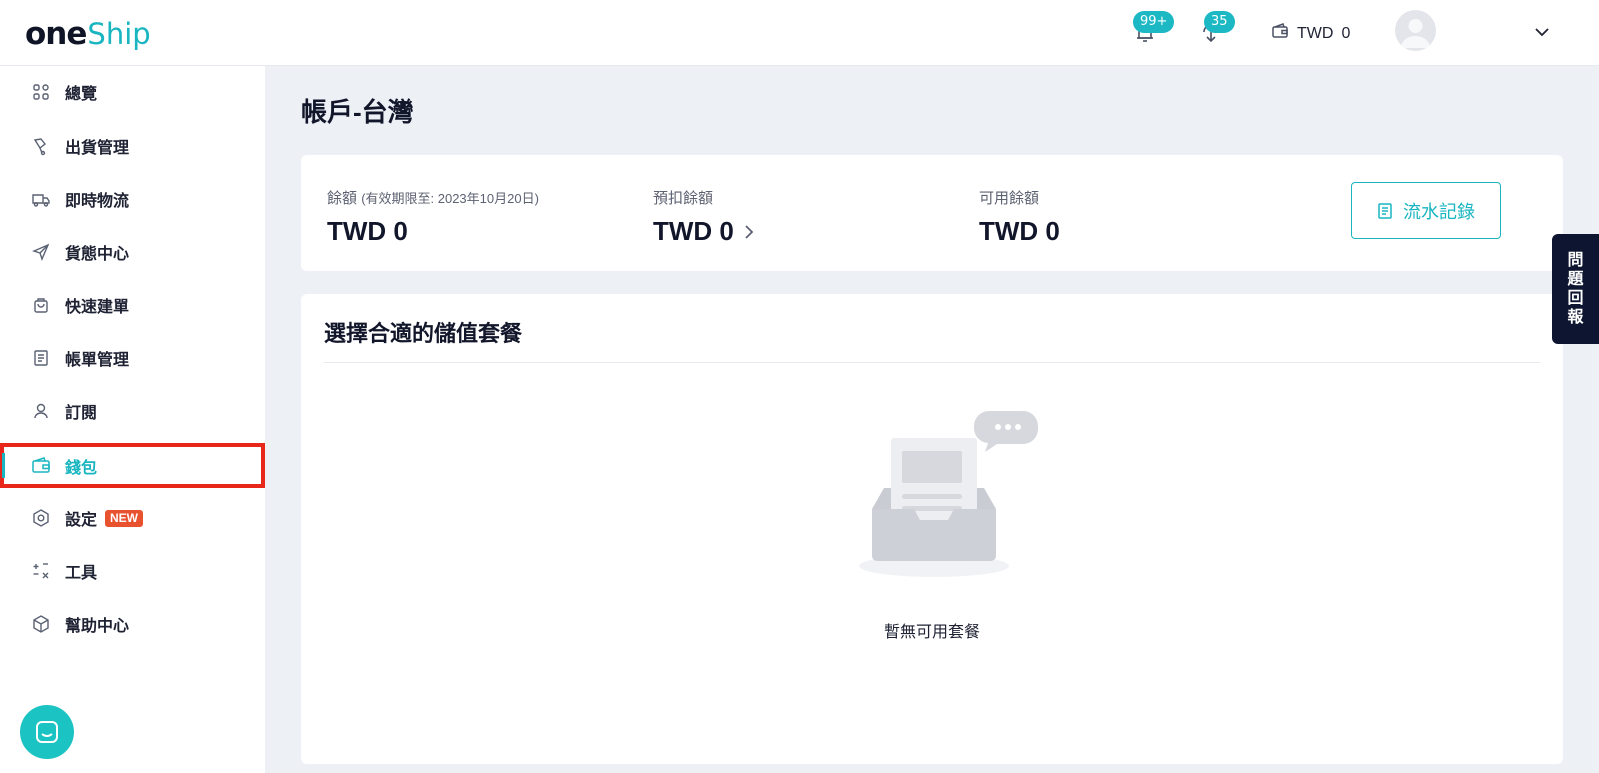 This screenshot has height=773, width=1599. What do you see at coordinates (97, 201) in the screenshot?
I see `sidebar-item-label: 即時物流` at bounding box center [97, 201].